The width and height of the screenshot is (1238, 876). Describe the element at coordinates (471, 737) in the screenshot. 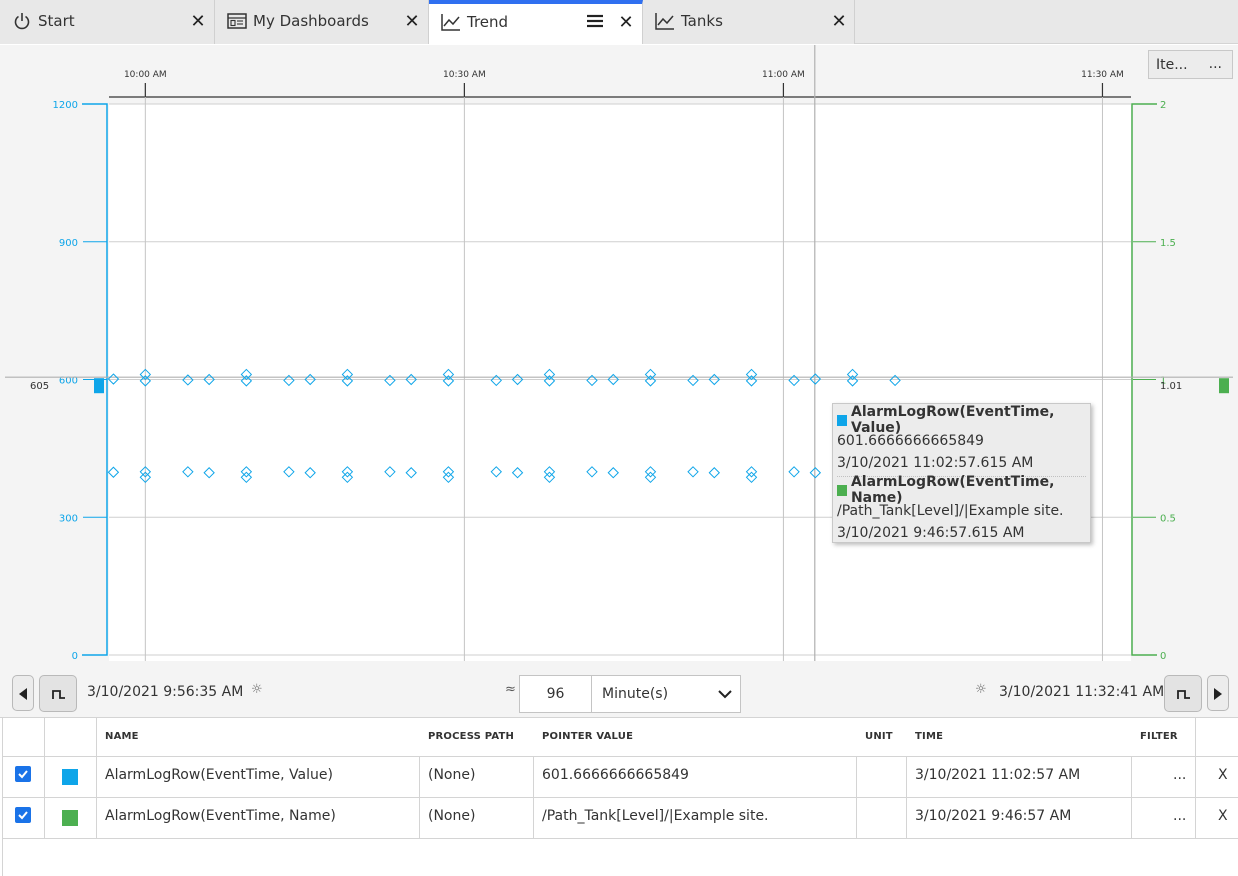

I see `column-header-process-path: PROCESS PATH` at that location.